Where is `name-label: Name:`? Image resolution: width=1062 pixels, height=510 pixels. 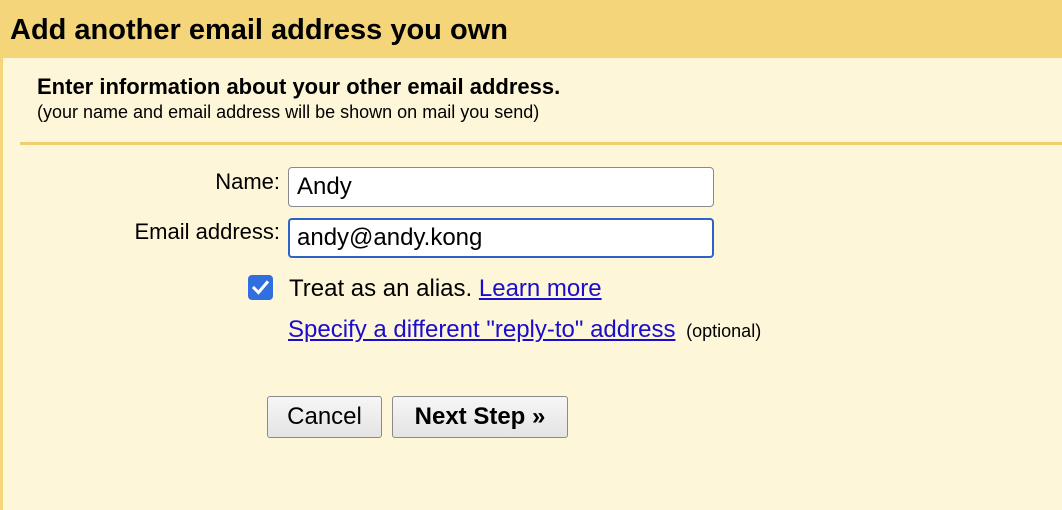 name-label: Name: is located at coordinates (247, 181).